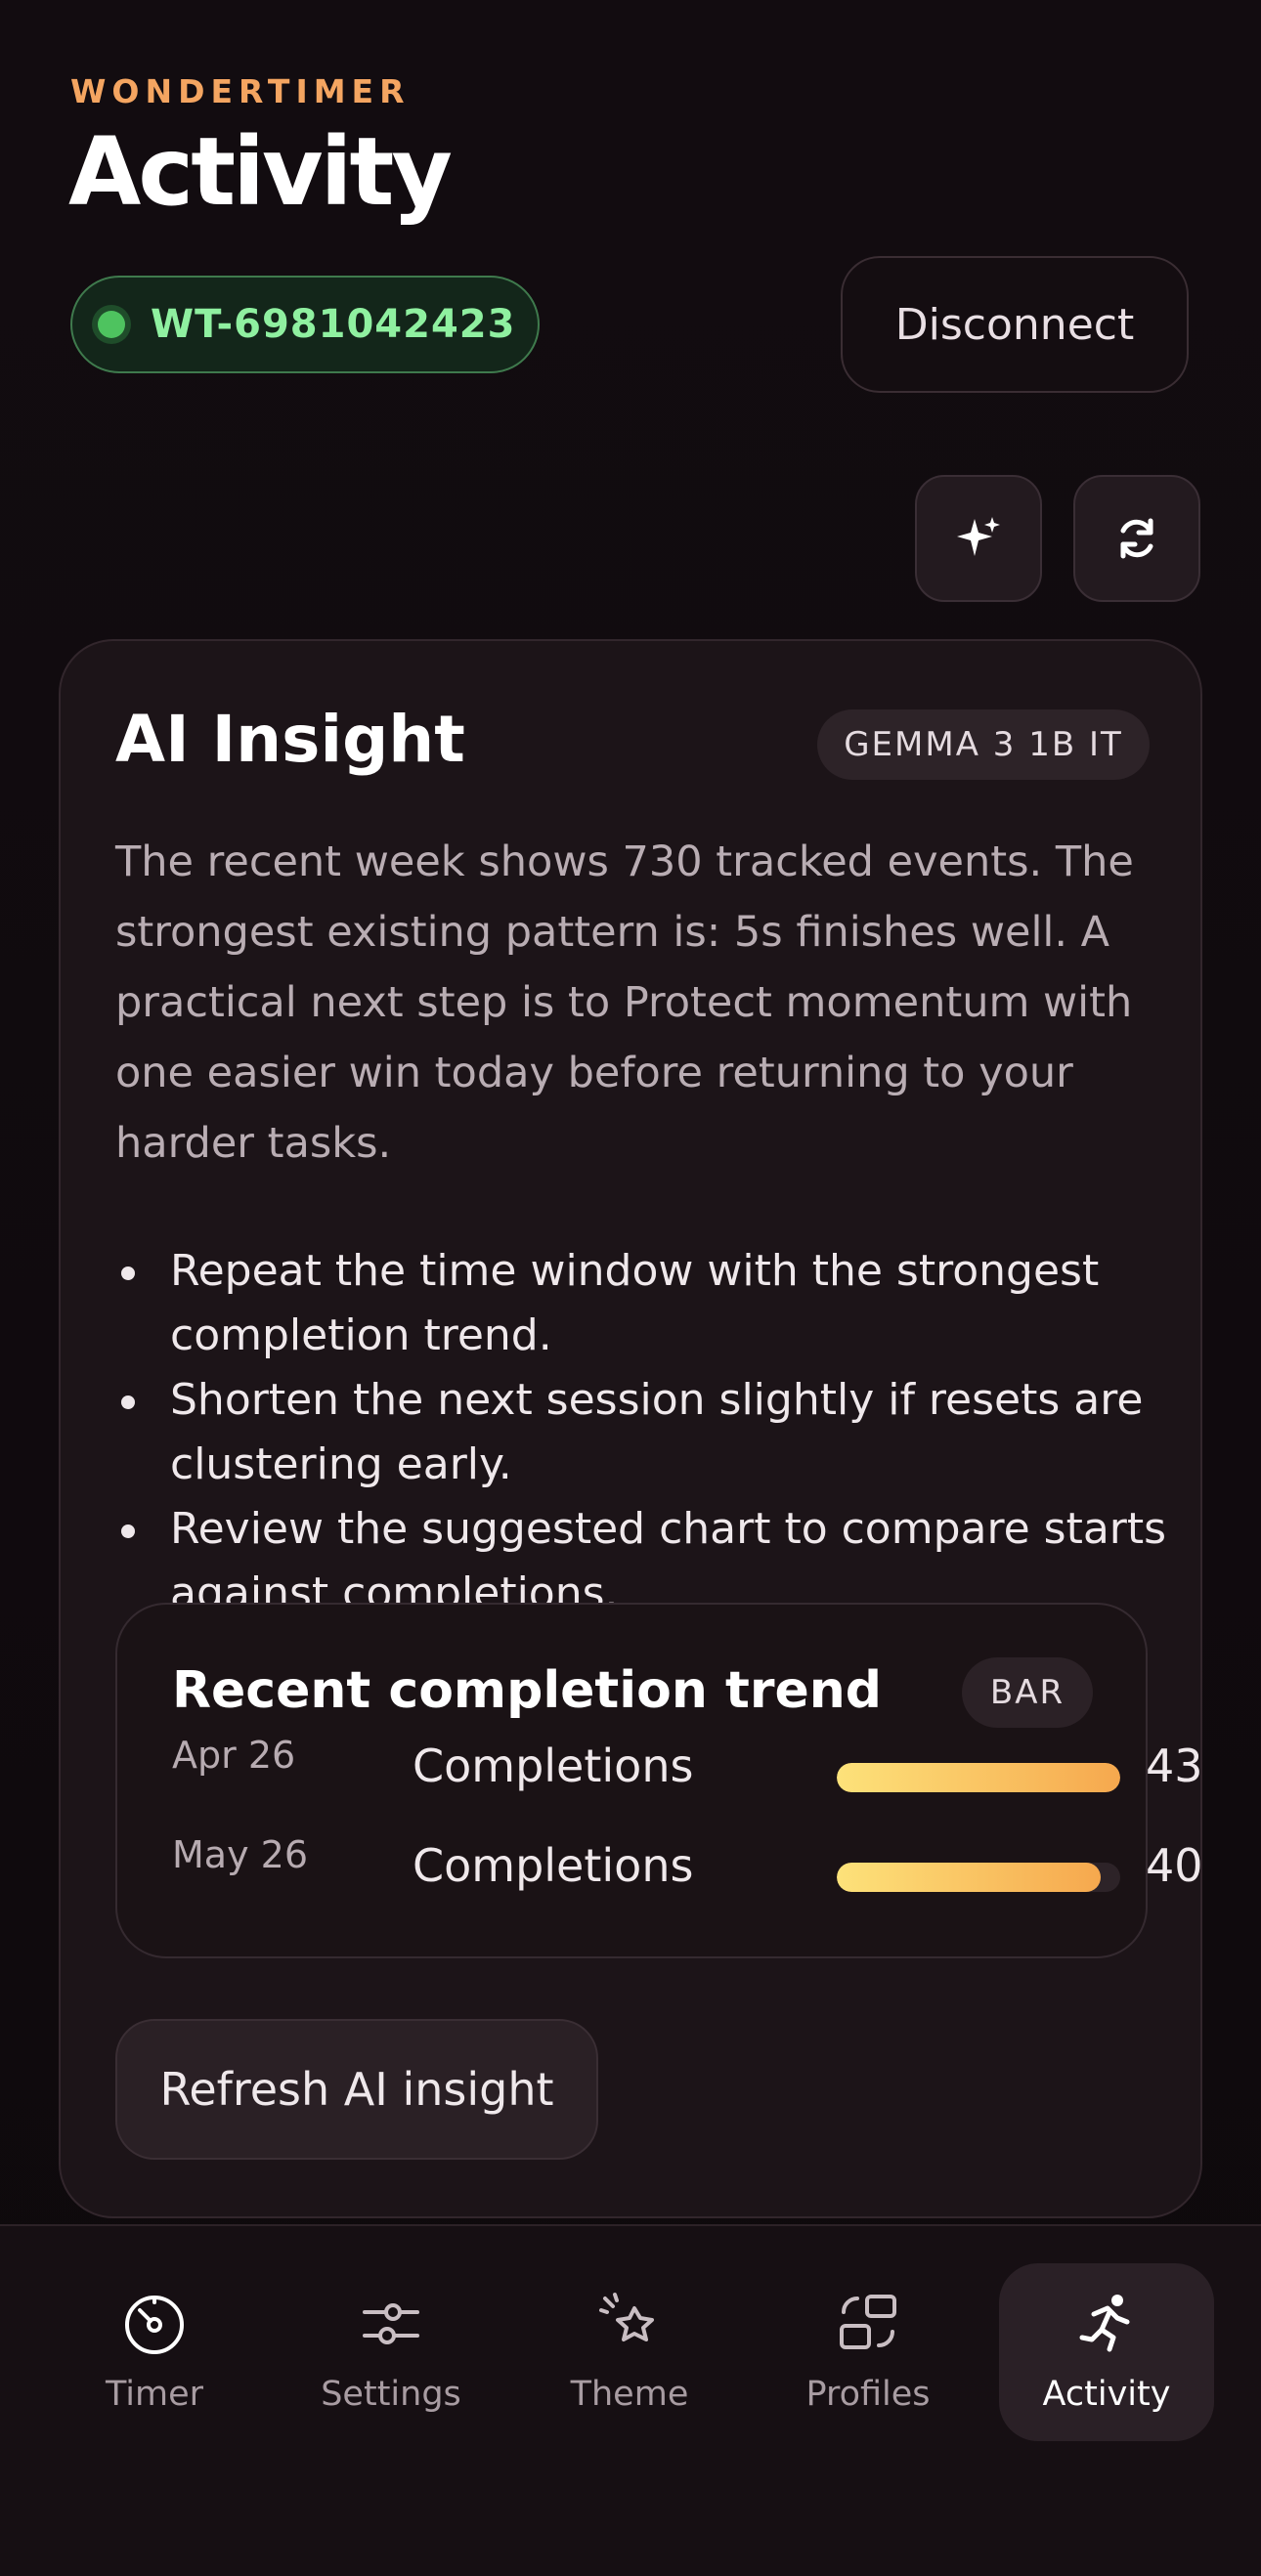  What do you see at coordinates (1174, 1766) in the screenshot?
I see `data-label: 43` at bounding box center [1174, 1766].